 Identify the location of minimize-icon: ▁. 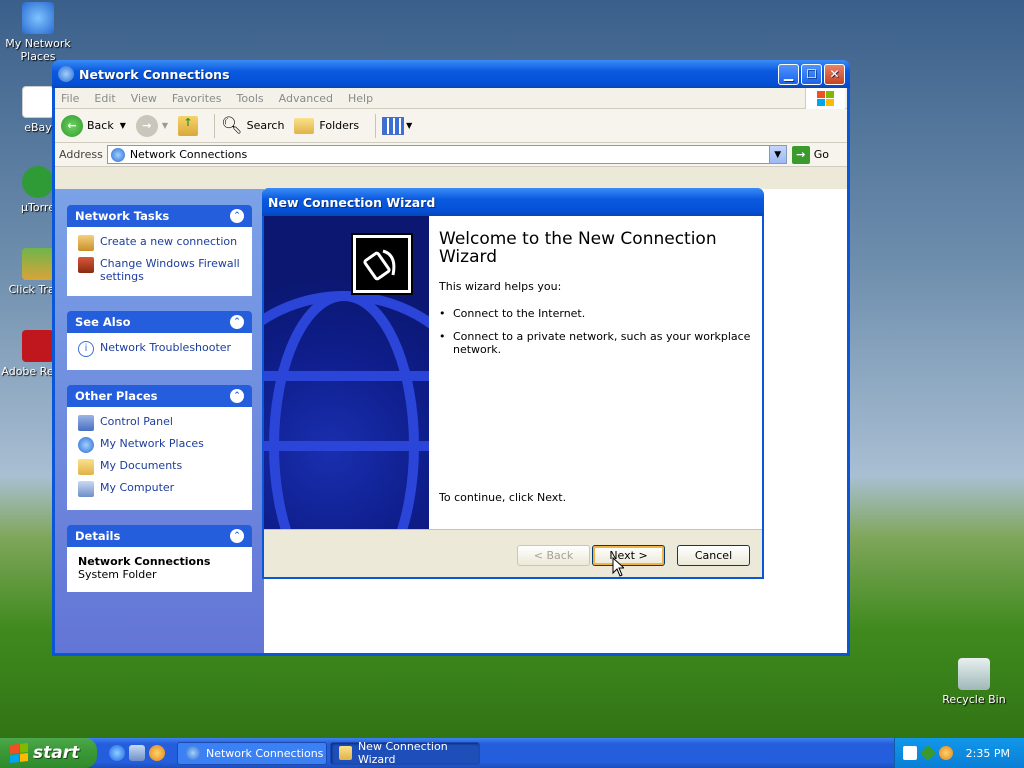
(788, 74).